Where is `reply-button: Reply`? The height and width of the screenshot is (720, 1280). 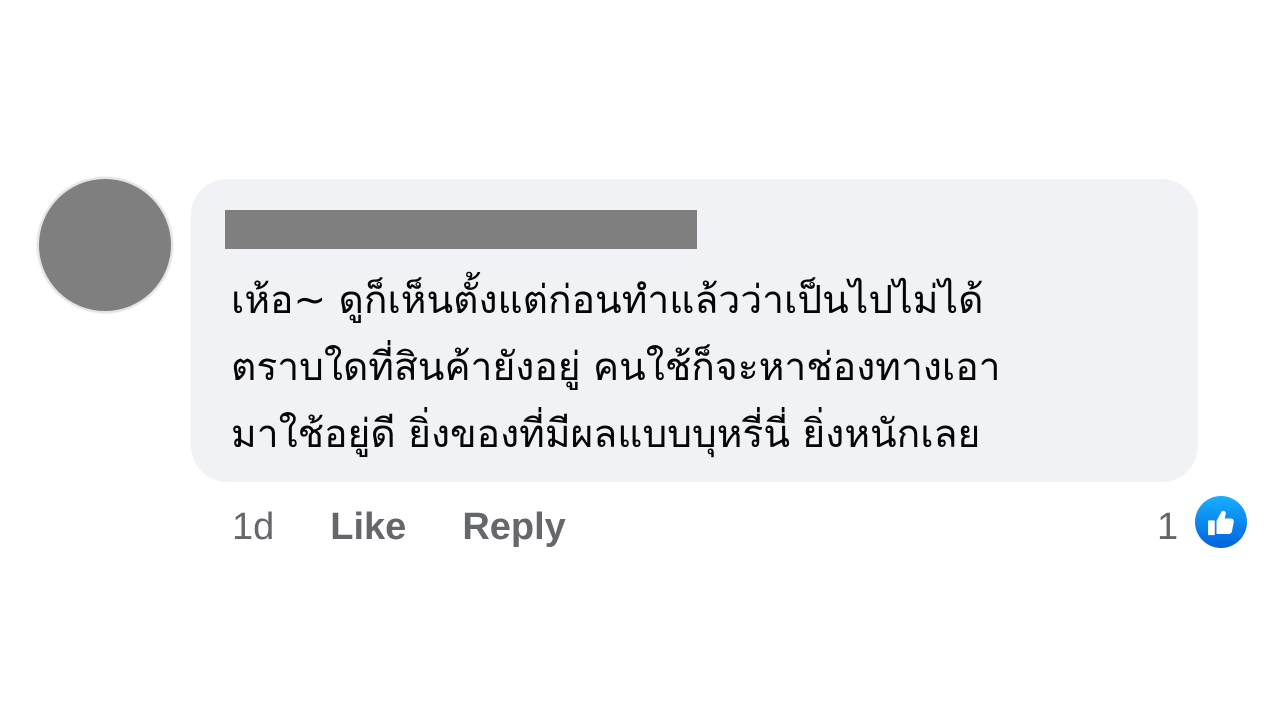 reply-button: Reply is located at coordinates (513, 527).